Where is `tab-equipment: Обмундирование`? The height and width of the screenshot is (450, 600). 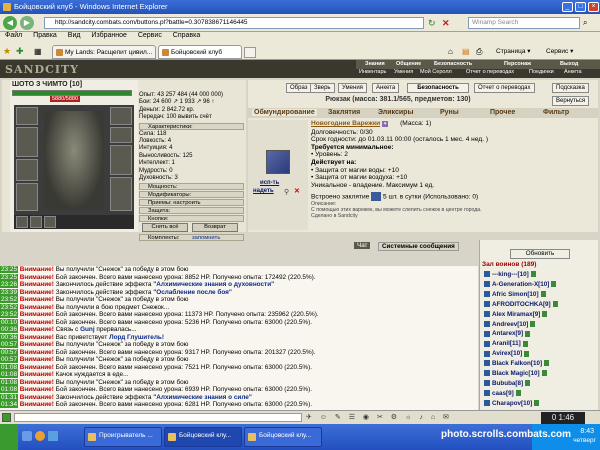
tab-equipment: Обмундирование is located at coordinates (284, 112).